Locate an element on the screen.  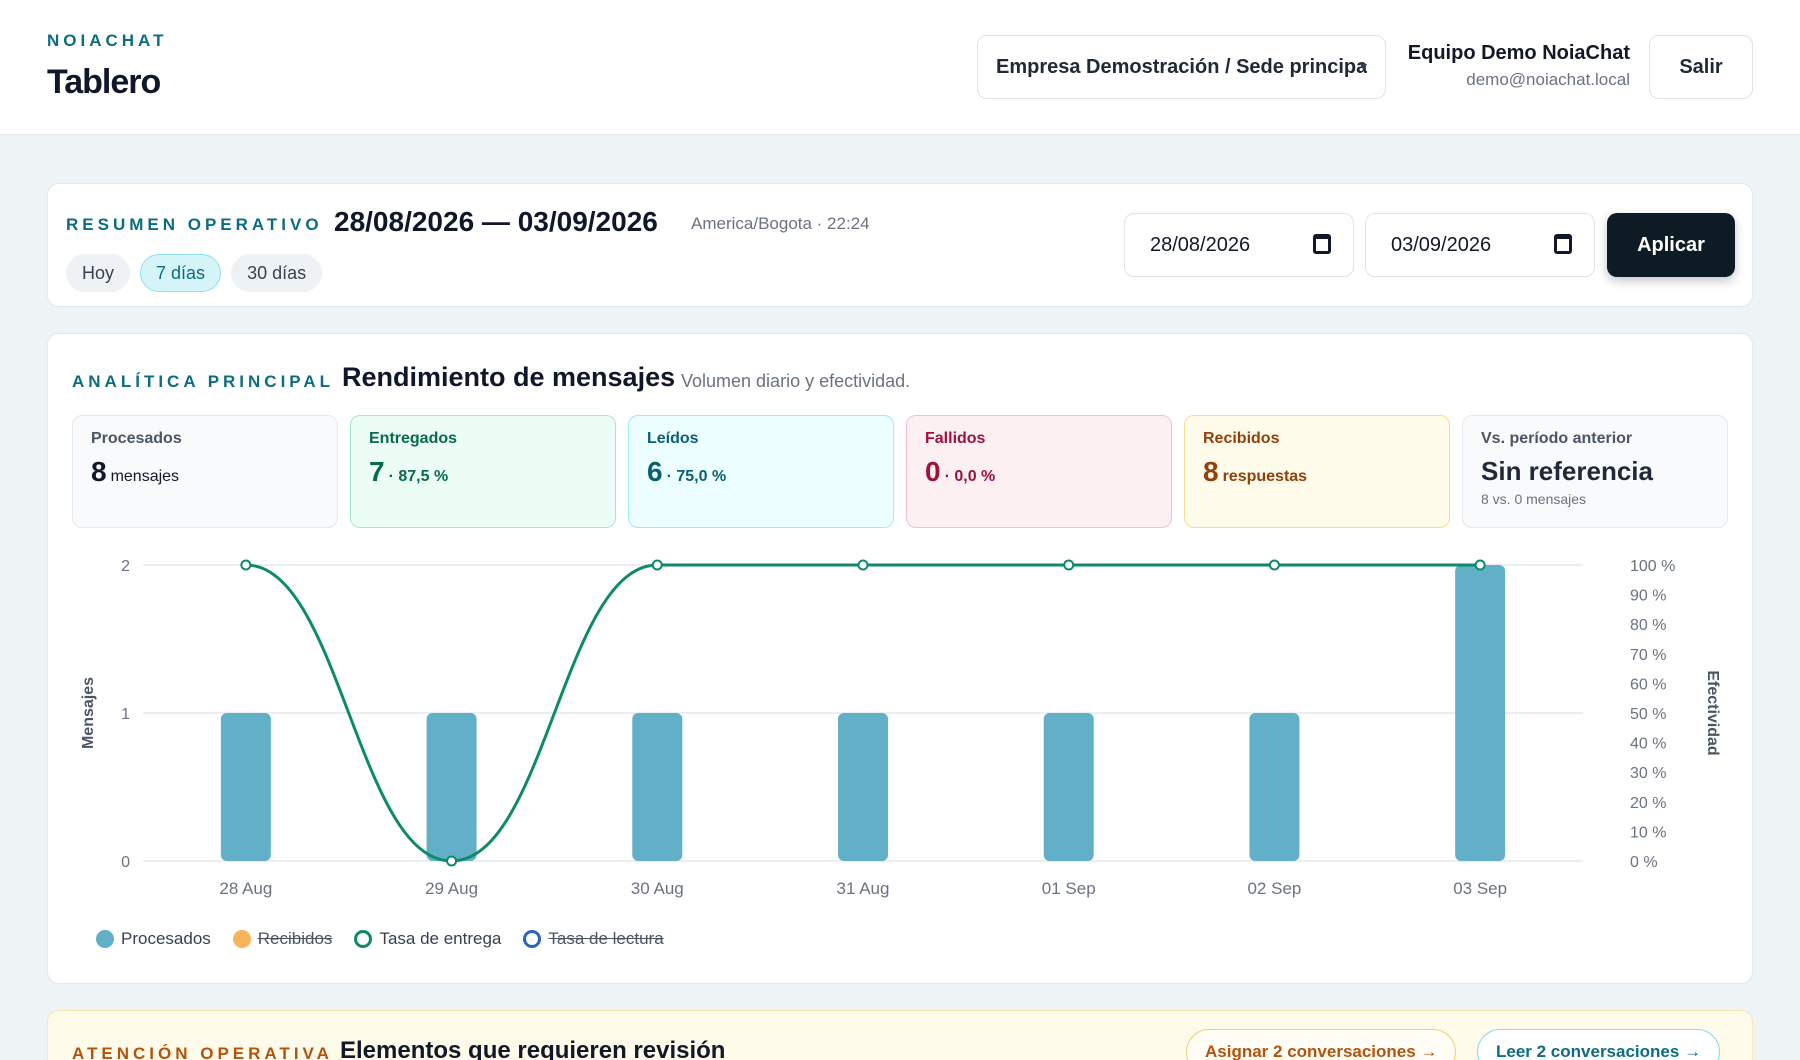
assign-conversations-button: Asignar 2 conversaciones → is located at coordinates (1321, 1044).